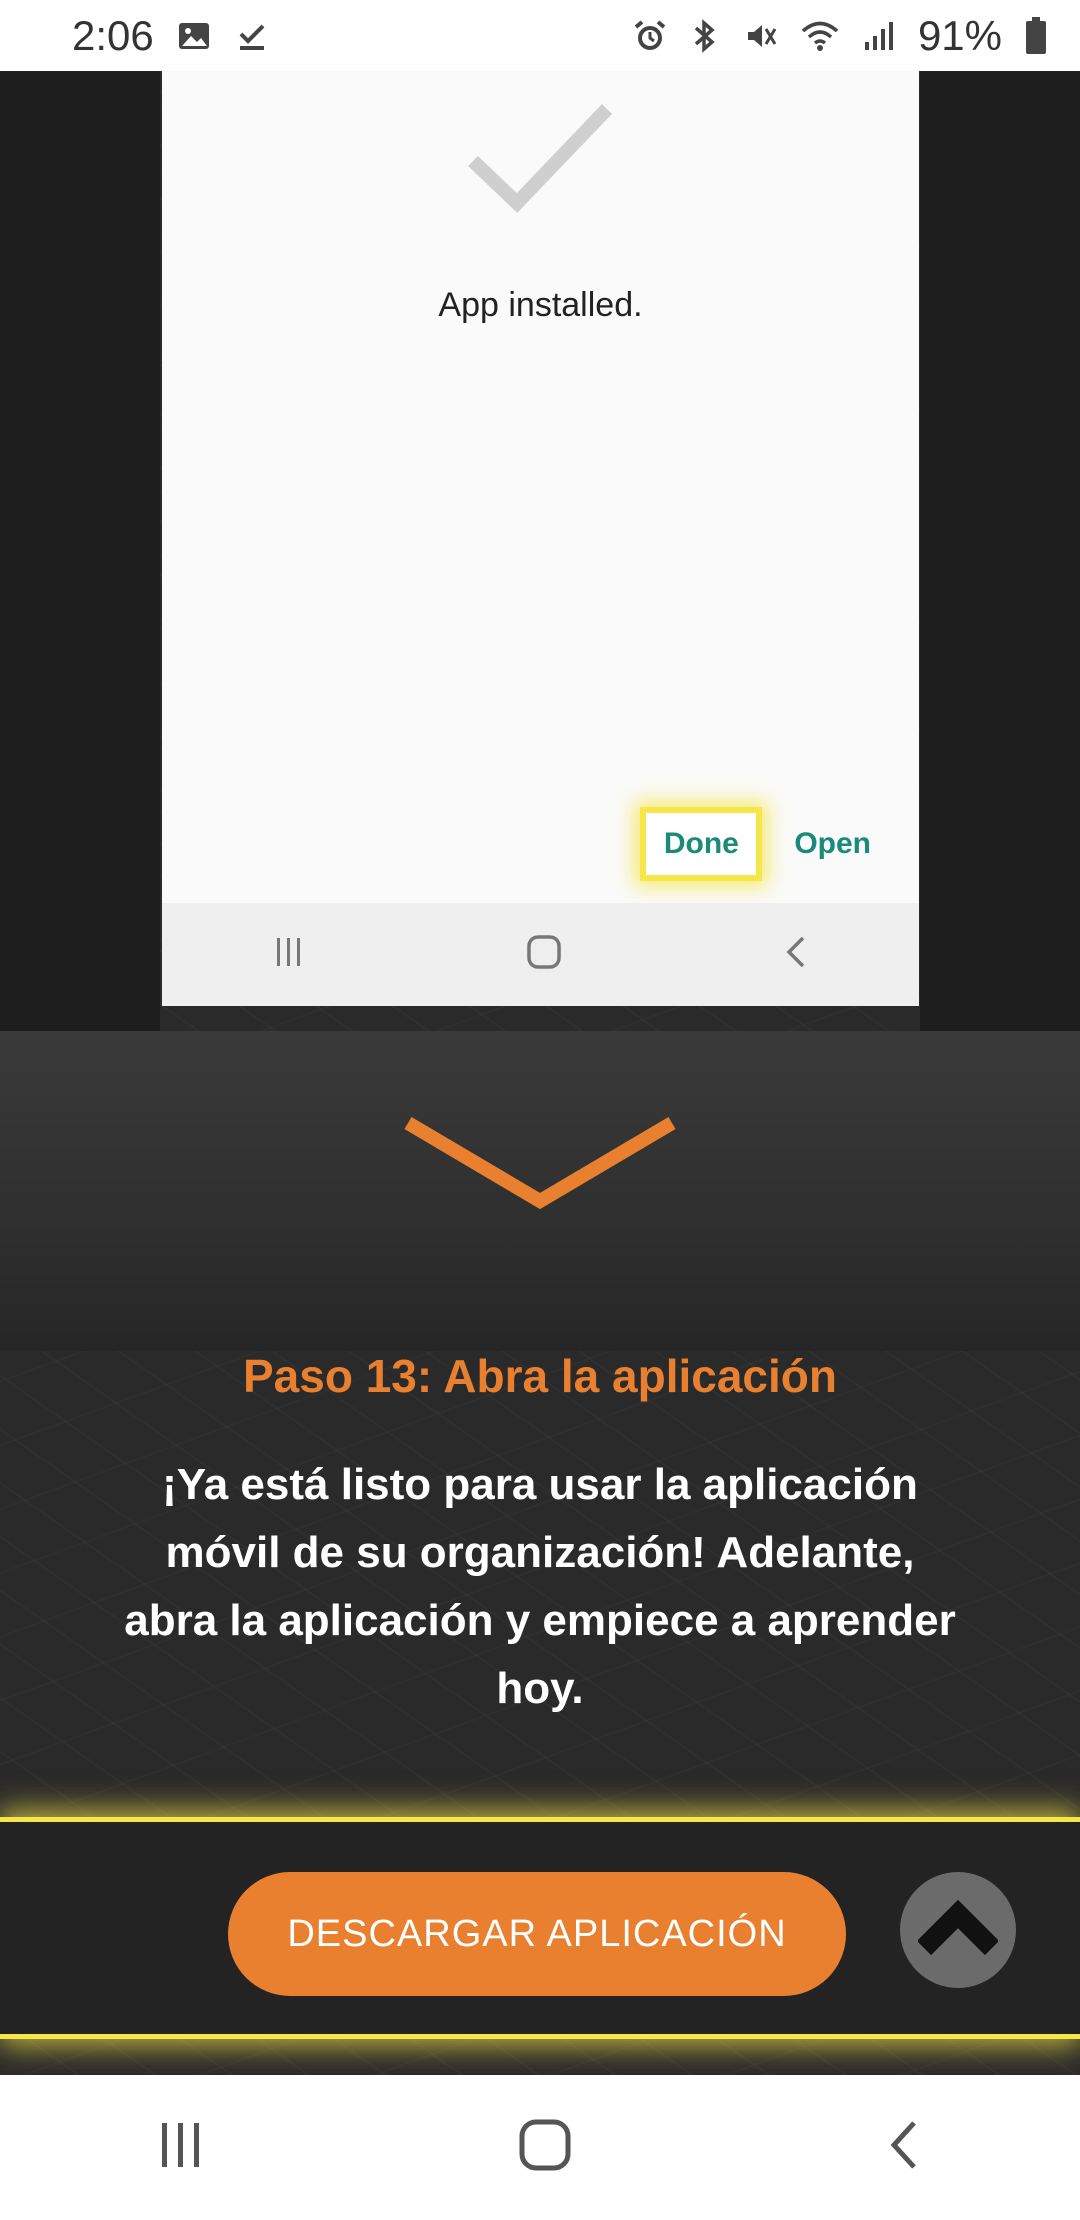 This screenshot has height=2220, width=1080. Describe the element at coordinates (540, 160) in the screenshot. I see `checkmark-icon` at that location.